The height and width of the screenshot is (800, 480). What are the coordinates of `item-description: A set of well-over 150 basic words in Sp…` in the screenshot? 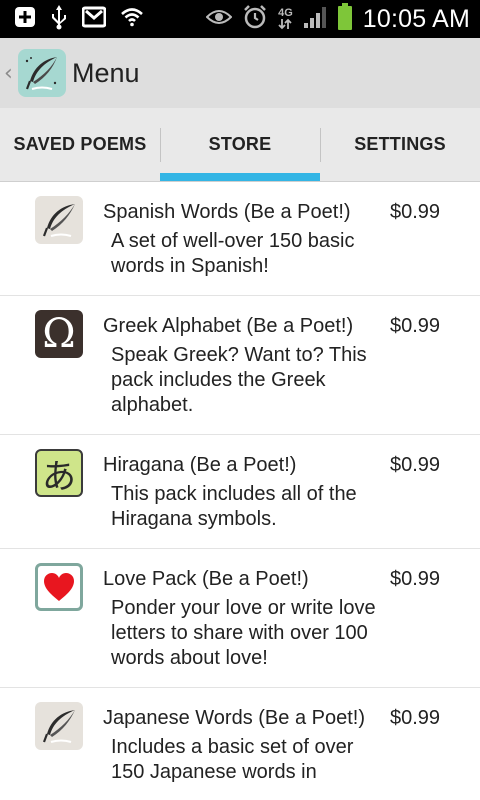 It's located at (233, 253).